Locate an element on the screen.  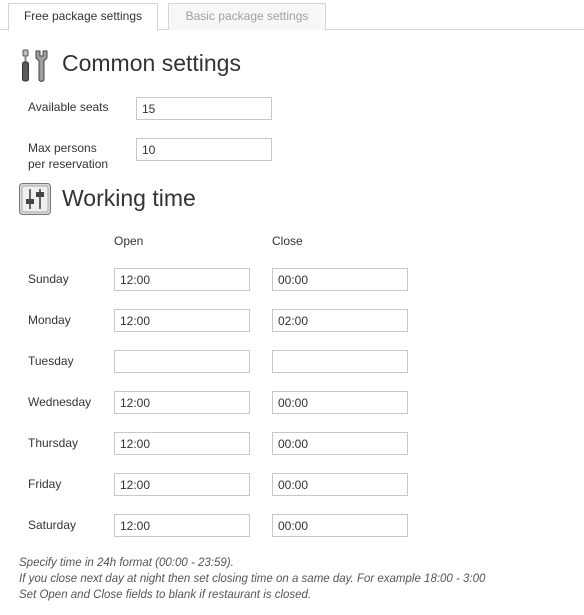
common-settings-title: Common settings is located at coordinates (151, 63).